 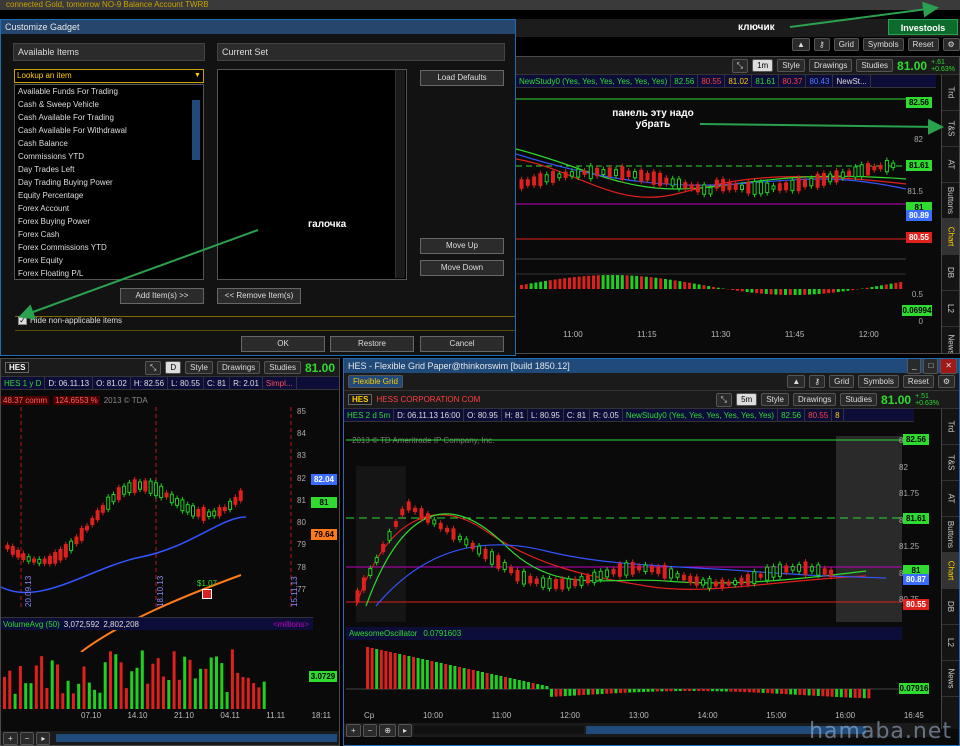 What do you see at coordinates (109, 117) in the screenshot?
I see `list-item: Cash Available For Trading` at bounding box center [109, 117].